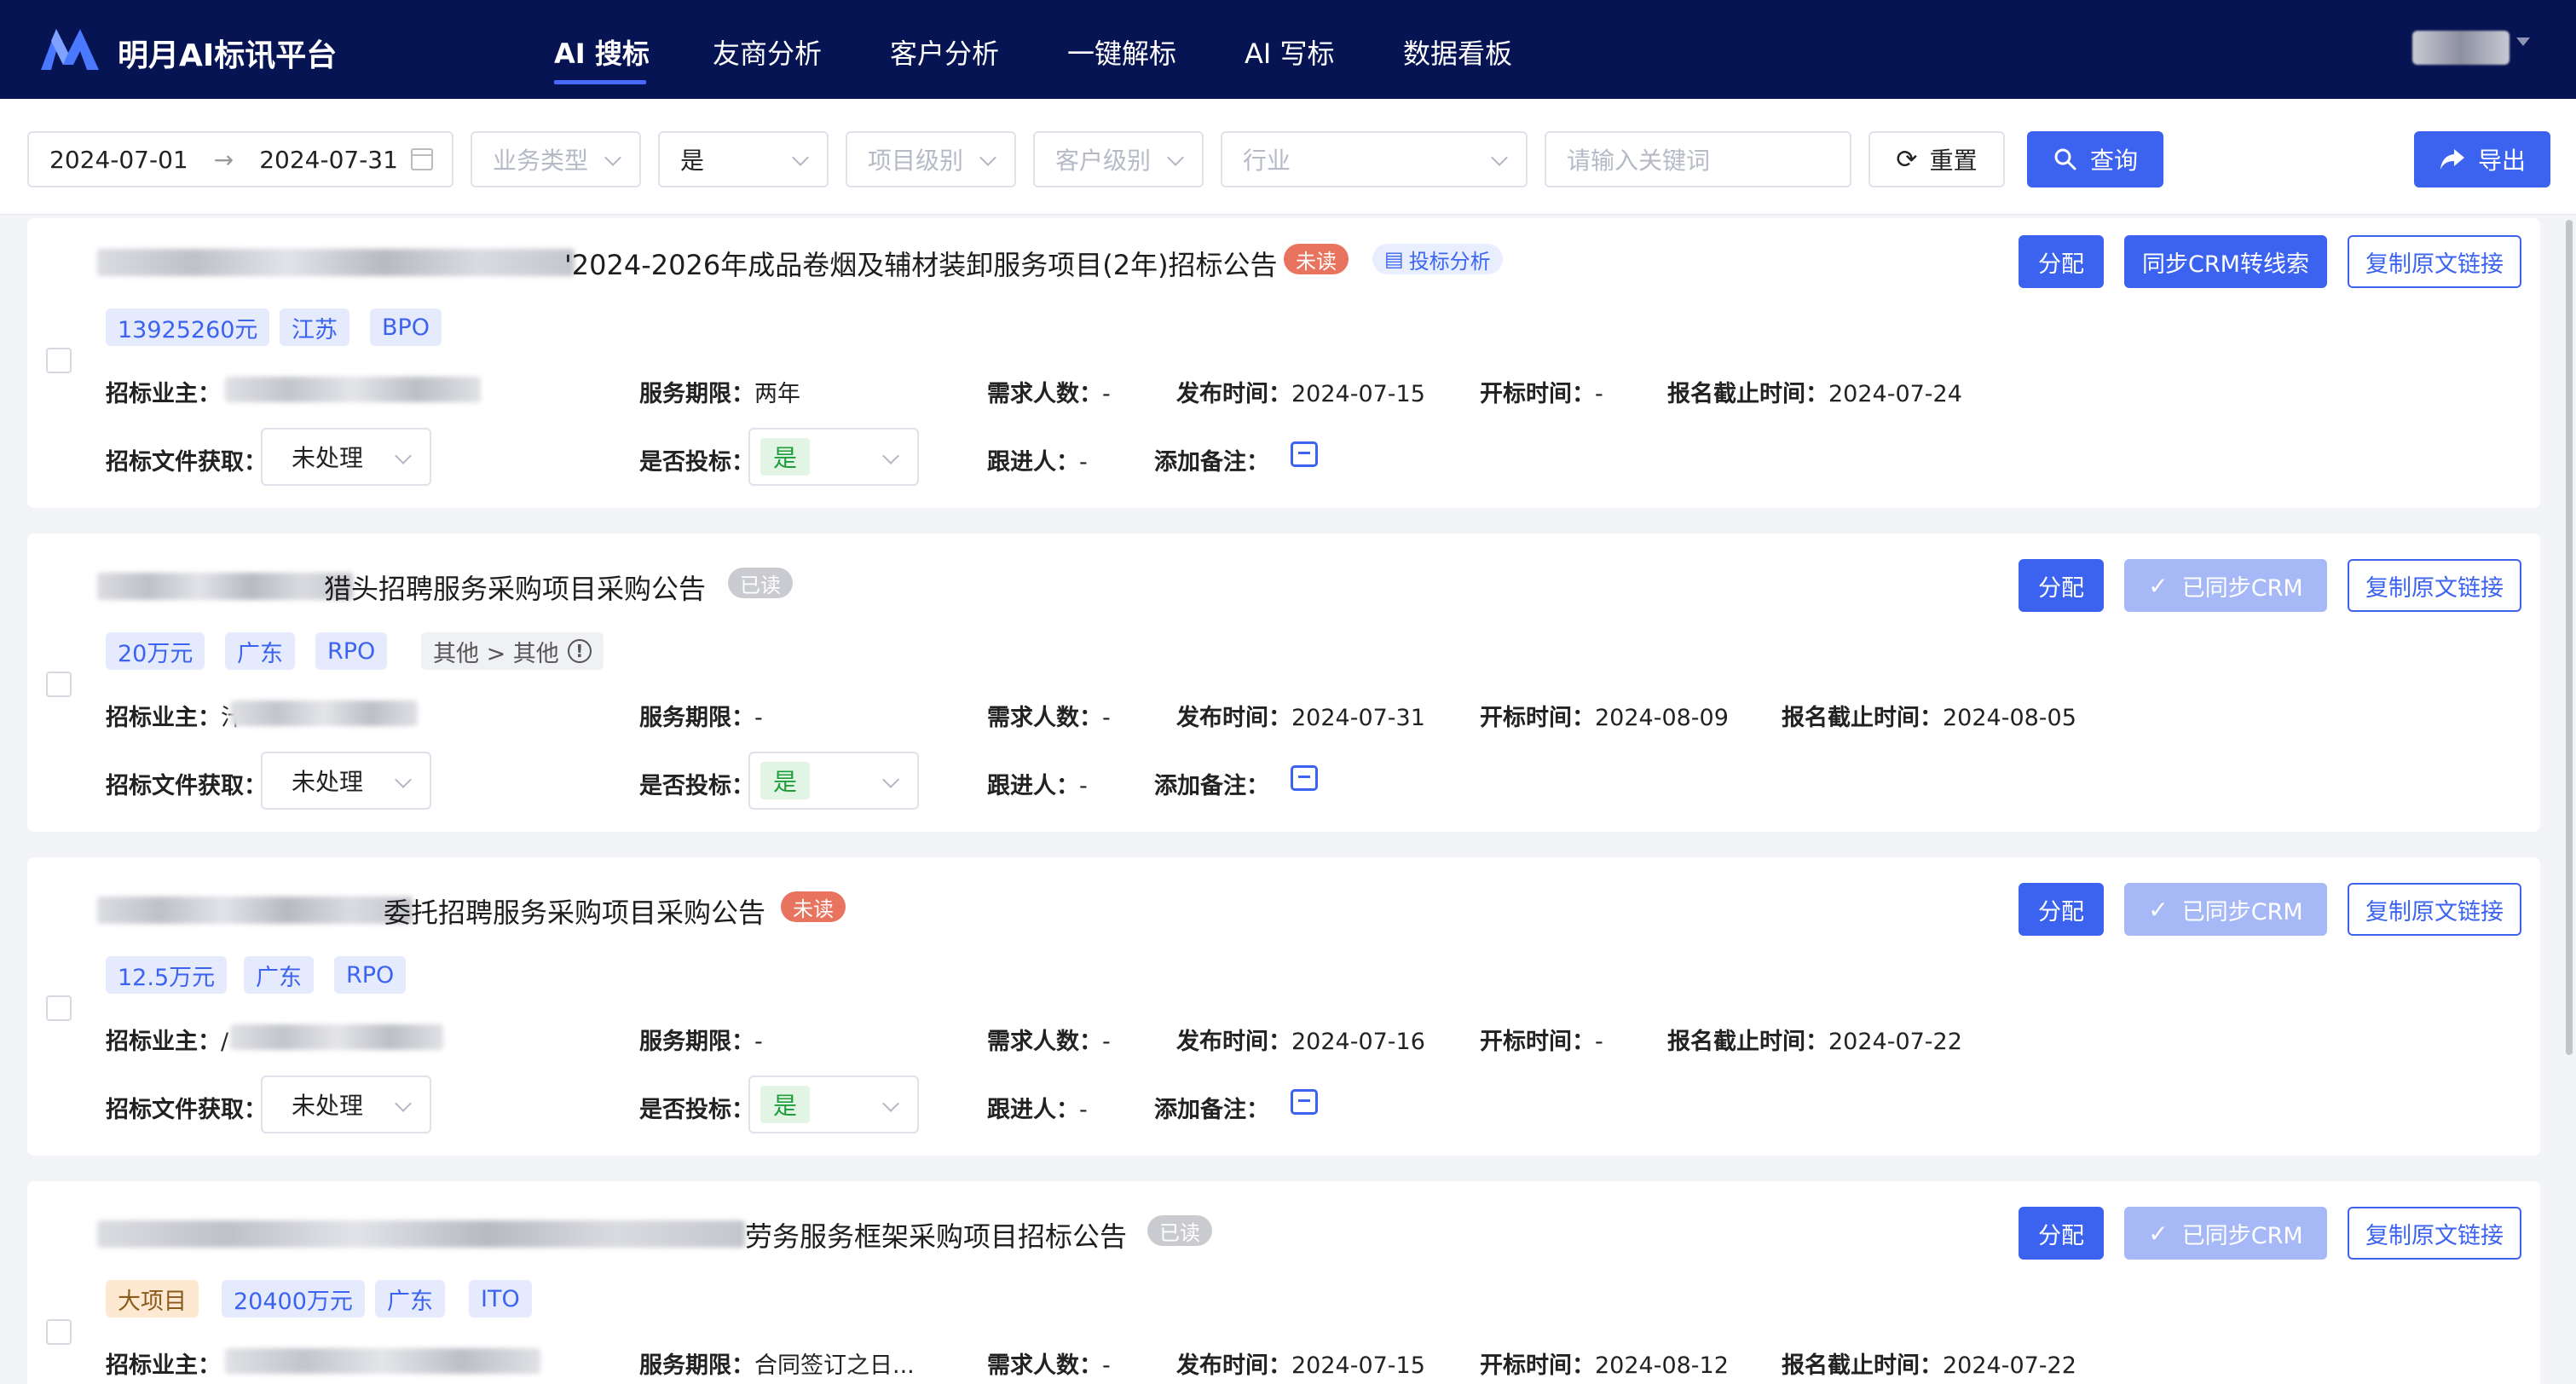 This screenshot has height=1384, width=2576. Describe the element at coordinates (421, 1234) in the screenshot. I see `title-redacted` at that location.